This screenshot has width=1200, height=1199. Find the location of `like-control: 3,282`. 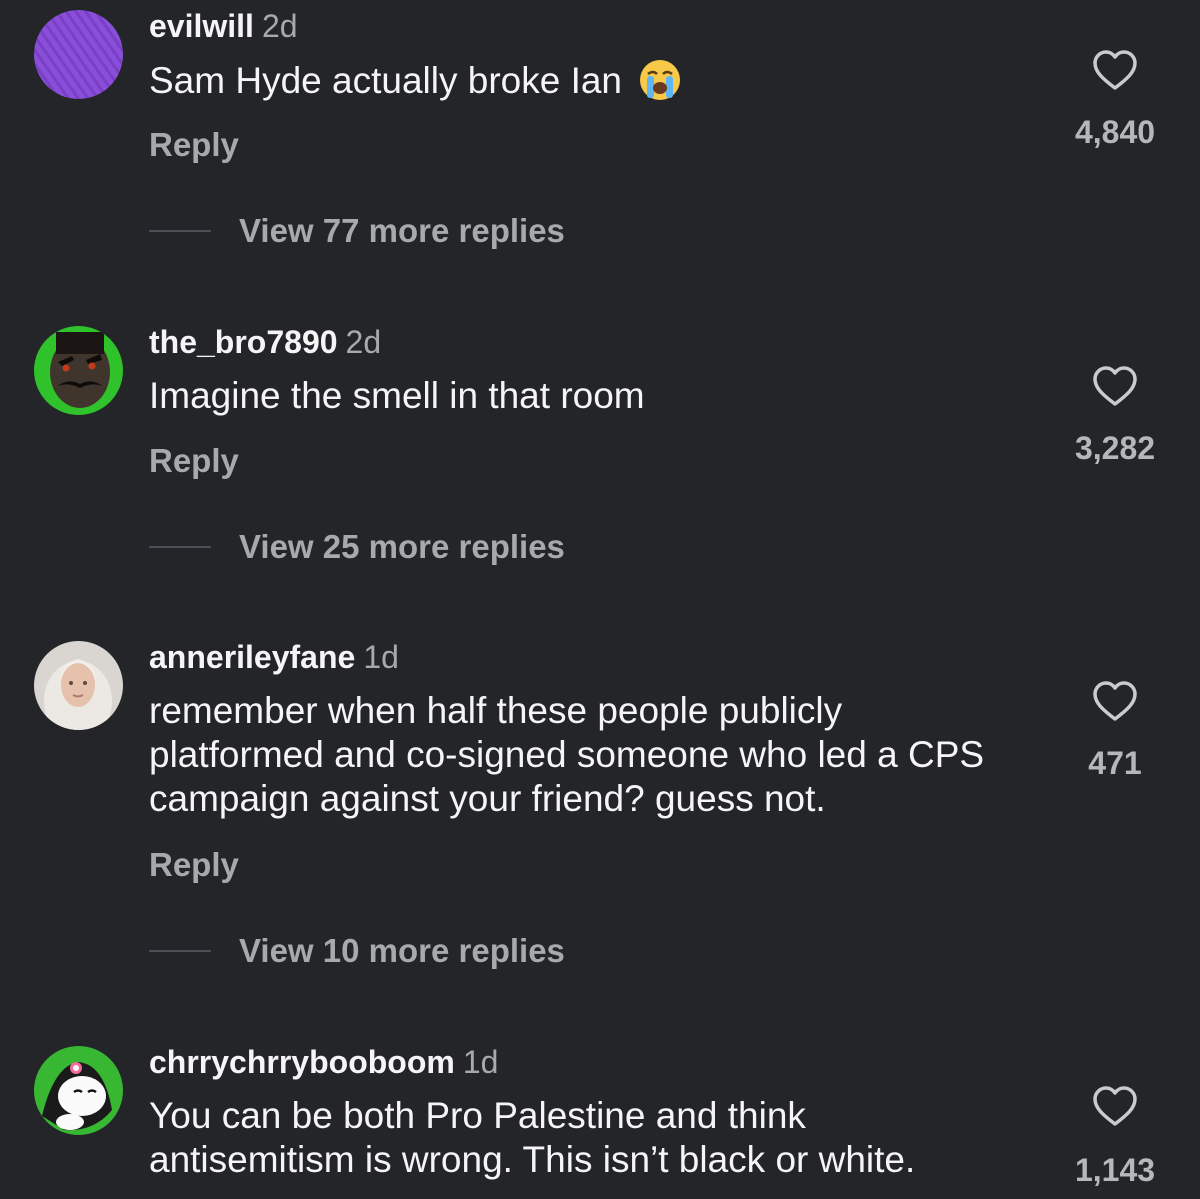

like-control: 3,282 is located at coordinates (1115, 415).